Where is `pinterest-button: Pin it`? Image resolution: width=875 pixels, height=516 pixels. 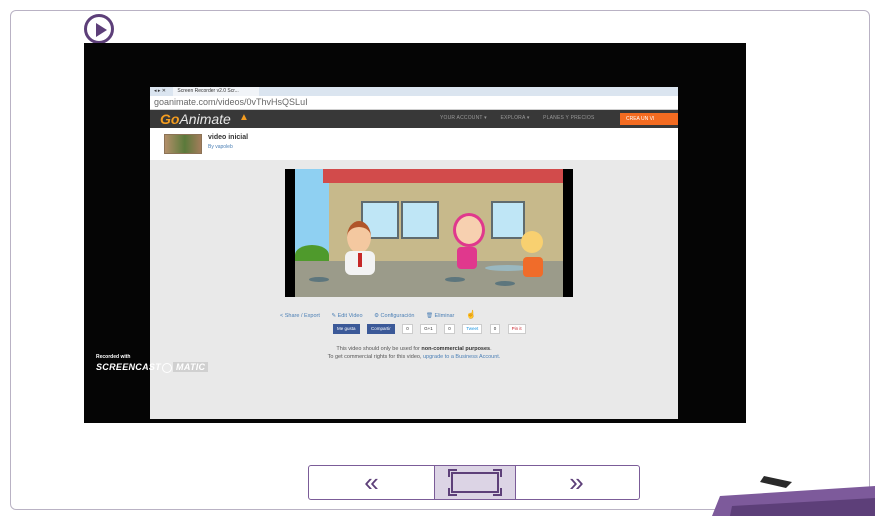
pinterest-button: Pin it is located at coordinates (516, 329).